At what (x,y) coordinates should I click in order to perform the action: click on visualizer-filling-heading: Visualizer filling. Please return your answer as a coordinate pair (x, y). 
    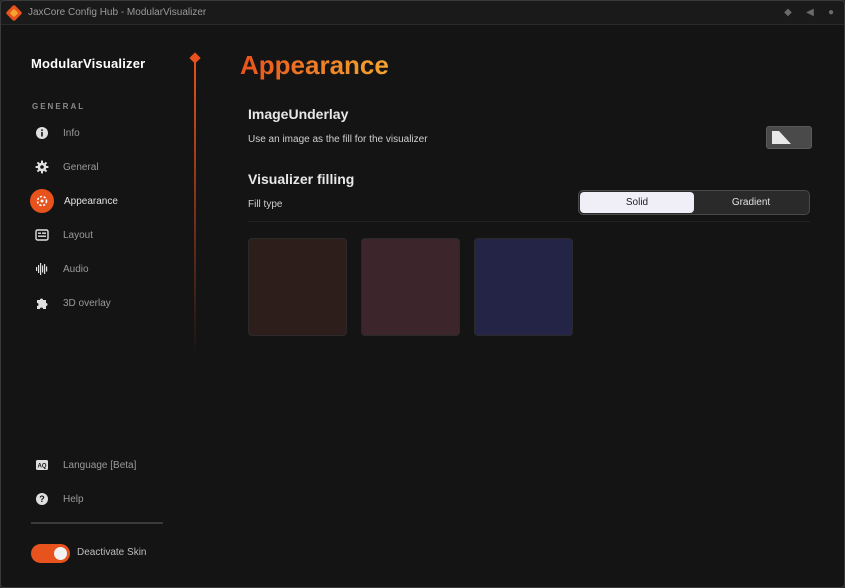
    Looking at the image, I should click on (301, 179).